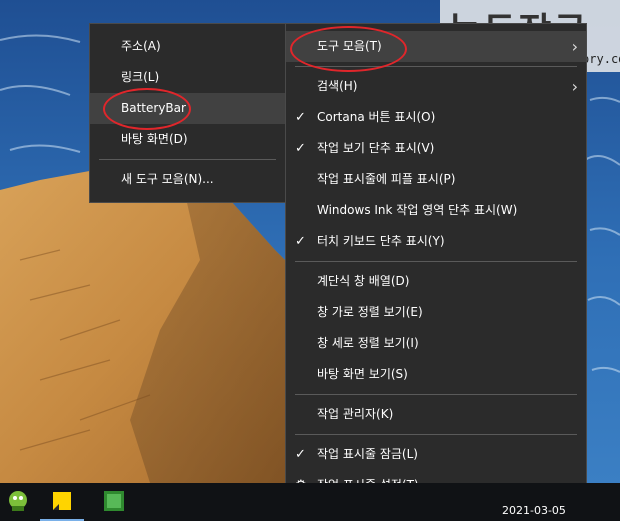 The width and height of the screenshot is (620, 521). I want to click on menu-item-touch-keyboard: ✓ 터치 키보드 단추 표시(Y), so click(436, 241).